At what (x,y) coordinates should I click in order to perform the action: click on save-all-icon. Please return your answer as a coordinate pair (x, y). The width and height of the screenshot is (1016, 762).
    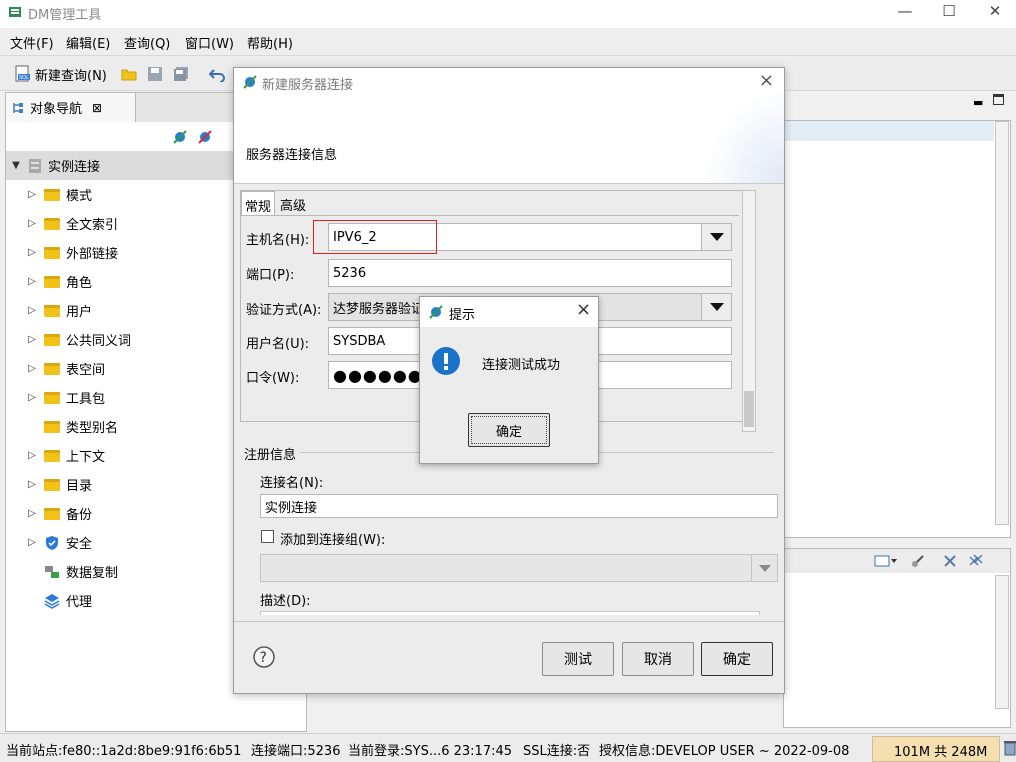
    Looking at the image, I should click on (181, 74).